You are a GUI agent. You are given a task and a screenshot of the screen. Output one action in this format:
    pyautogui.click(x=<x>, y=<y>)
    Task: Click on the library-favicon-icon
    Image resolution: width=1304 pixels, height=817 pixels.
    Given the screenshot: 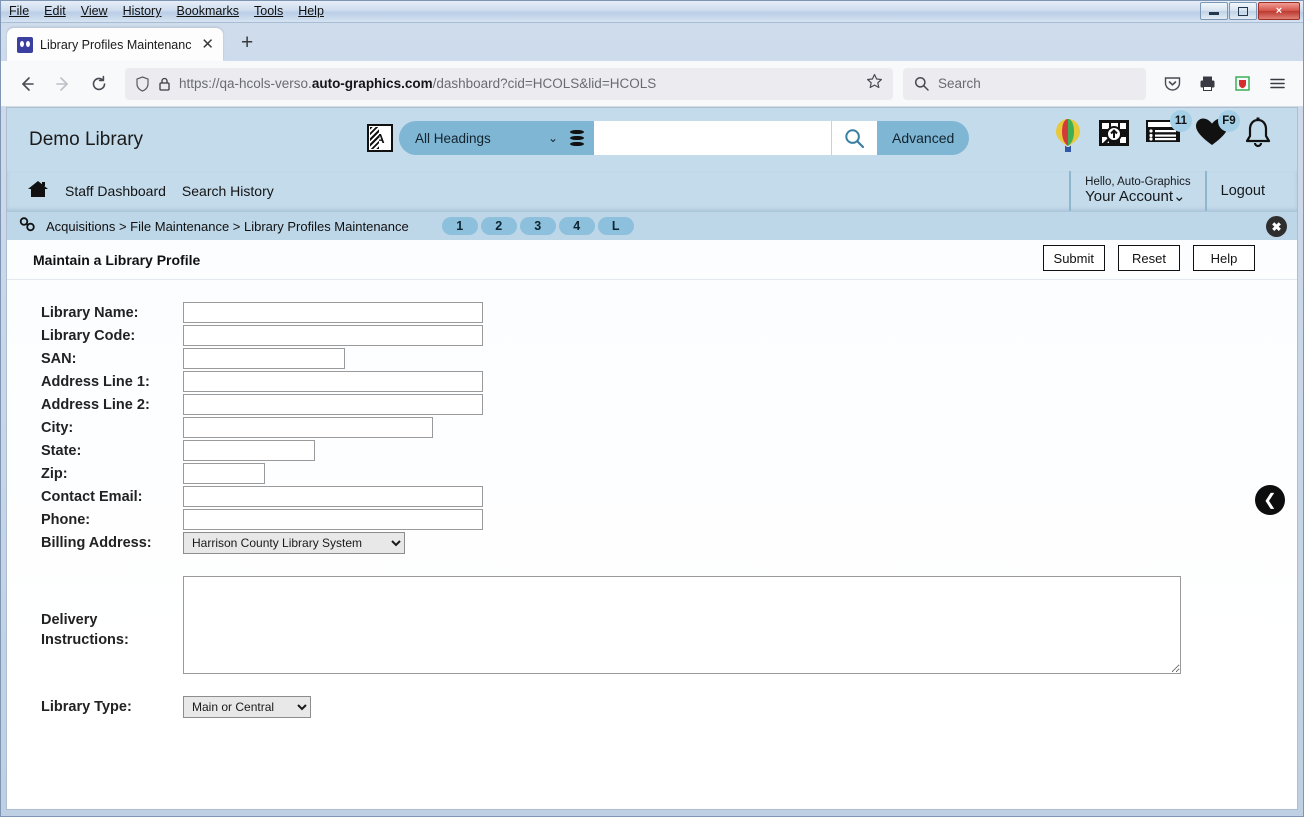 What is the action you would take?
    pyautogui.click(x=25, y=44)
    